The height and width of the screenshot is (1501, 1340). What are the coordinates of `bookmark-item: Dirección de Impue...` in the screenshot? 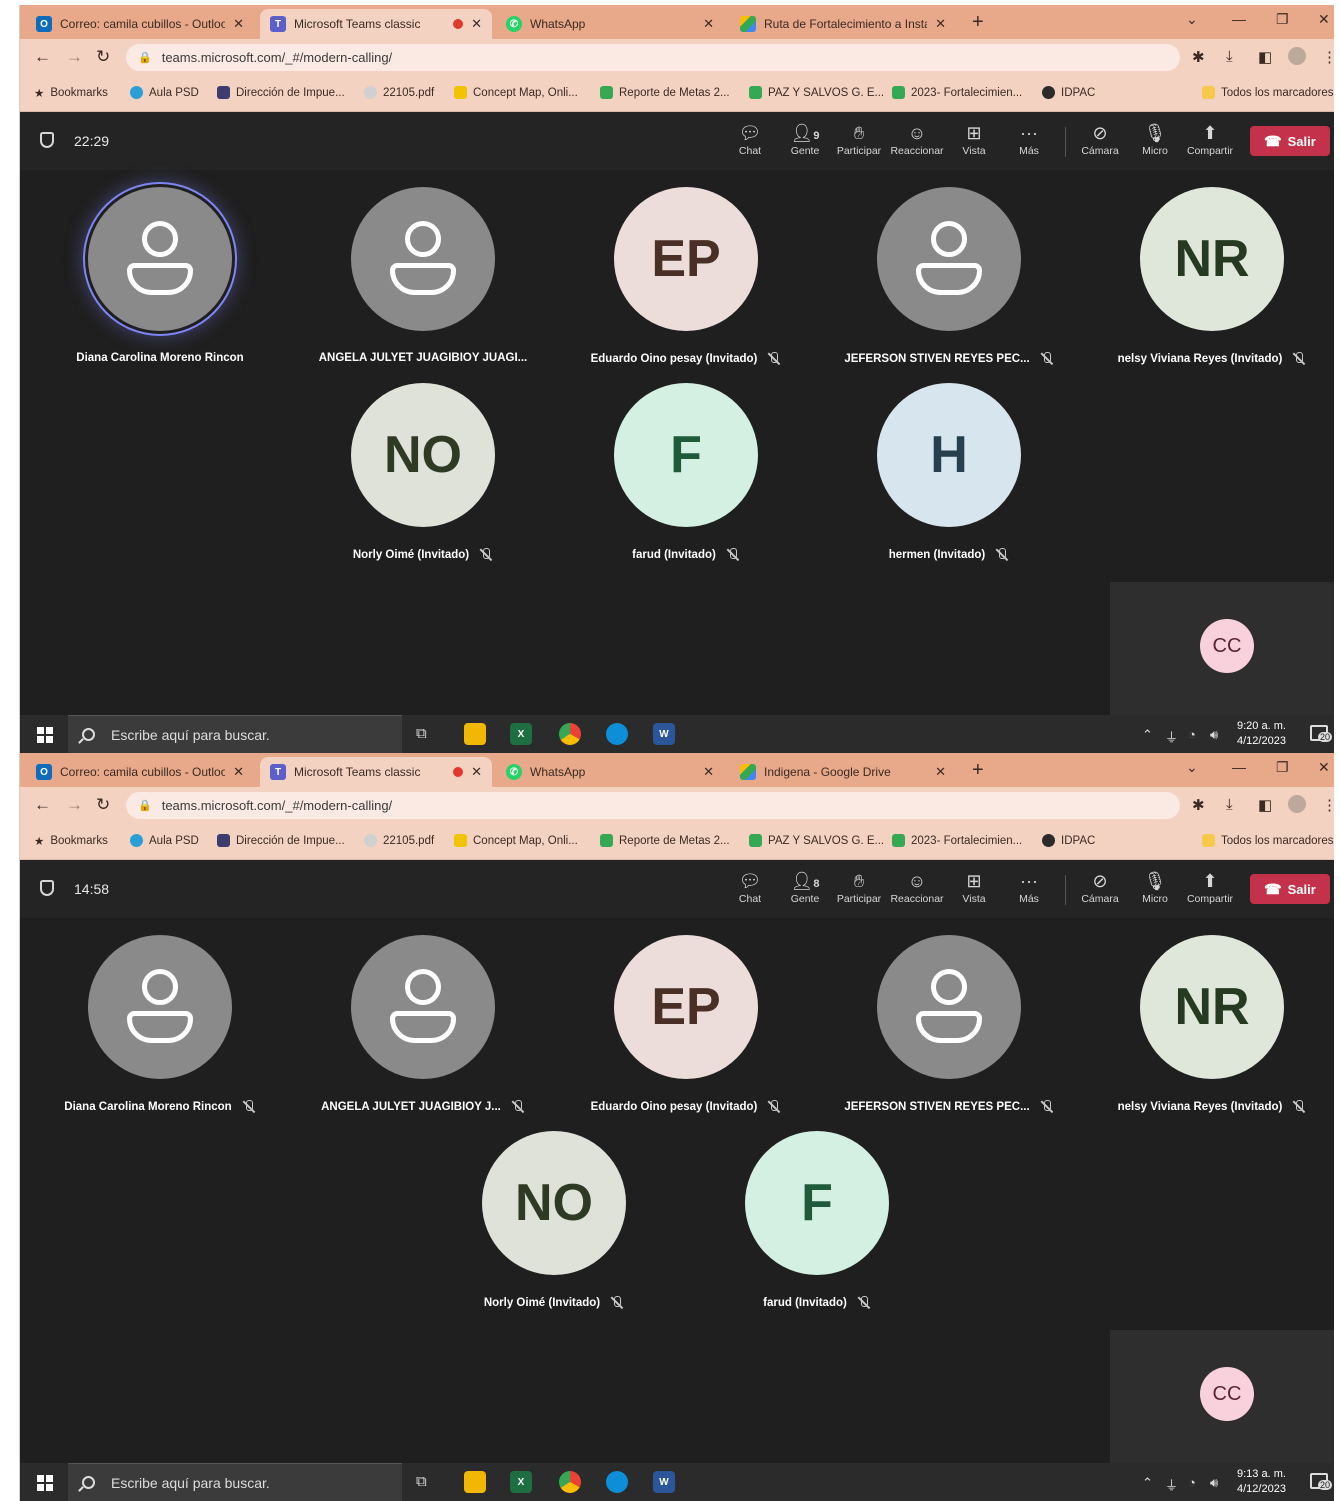 It's located at (281, 840).